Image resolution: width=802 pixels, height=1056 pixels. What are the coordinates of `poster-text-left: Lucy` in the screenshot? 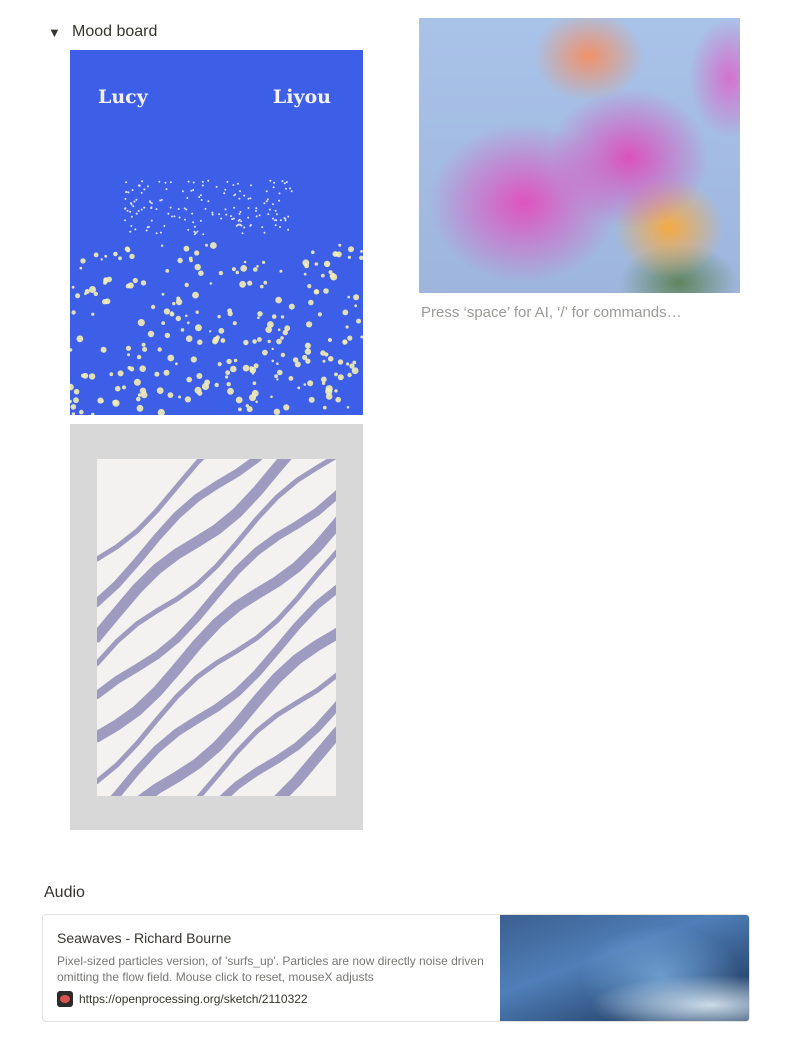 It's located at (123, 97).